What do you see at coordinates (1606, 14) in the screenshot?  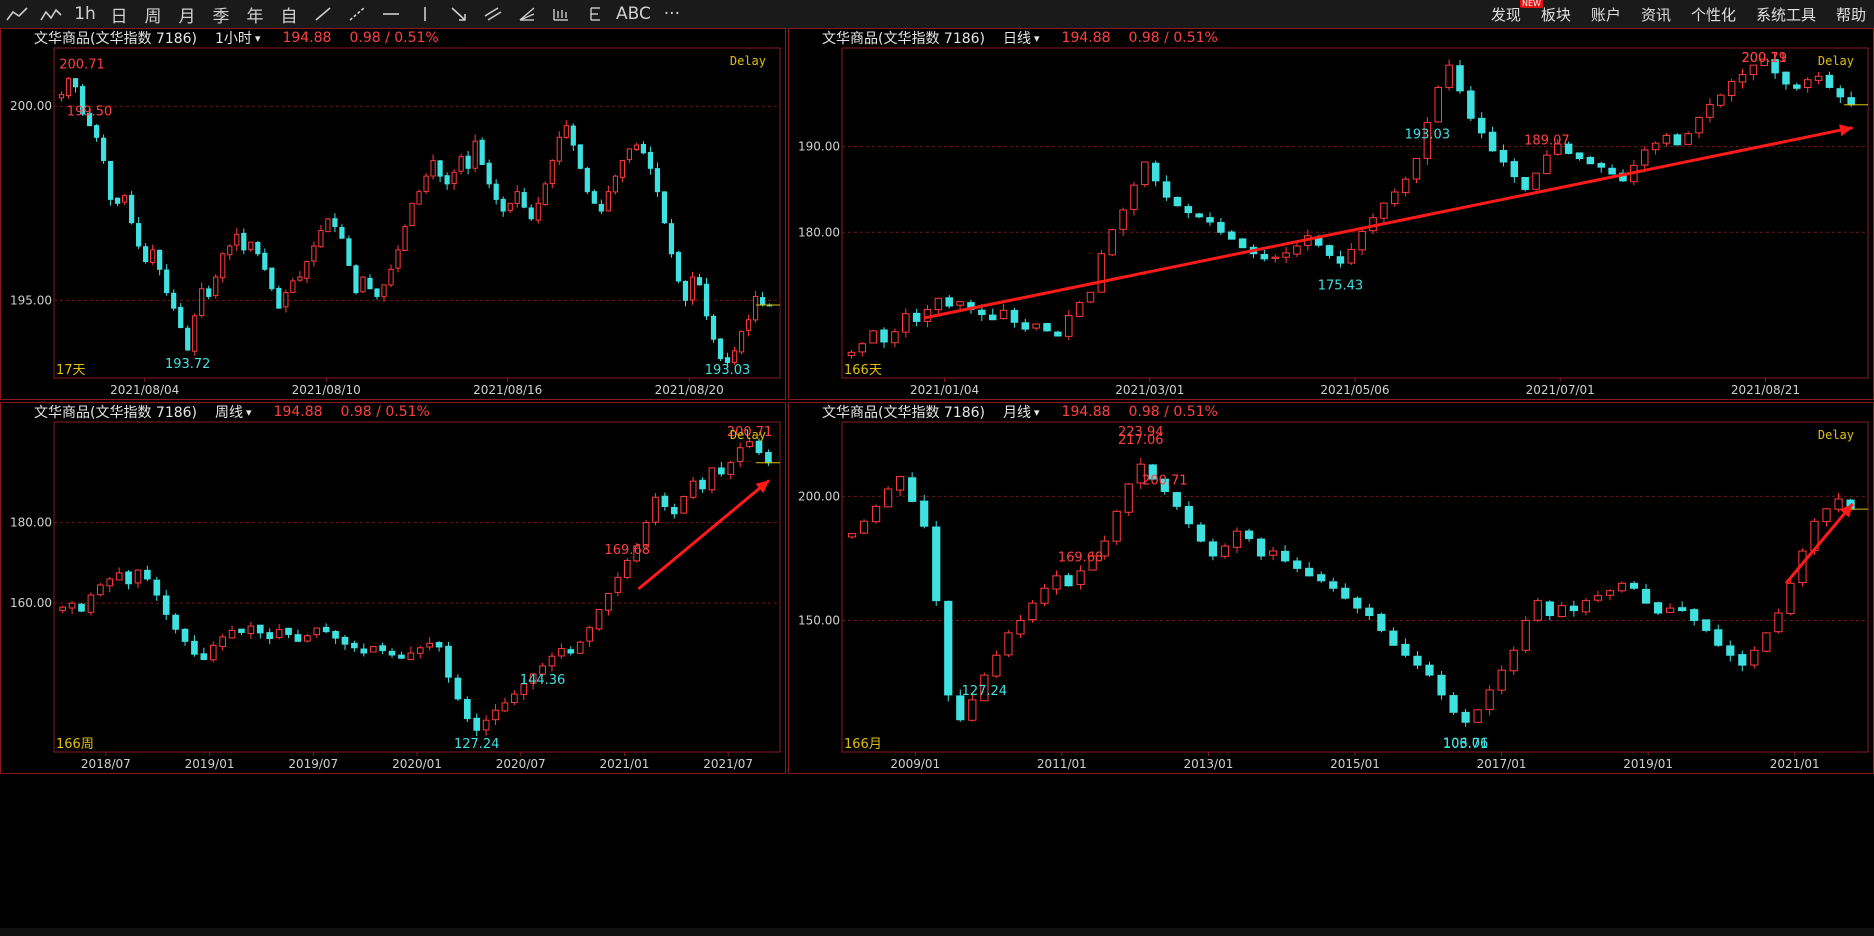 I see `menu-item: 账户` at bounding box center [1606, 14].